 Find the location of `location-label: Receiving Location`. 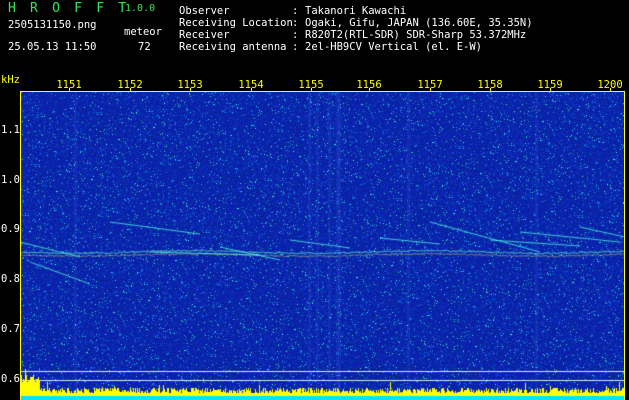

location-label: Receiving Location is located at coordinates (236, 23).